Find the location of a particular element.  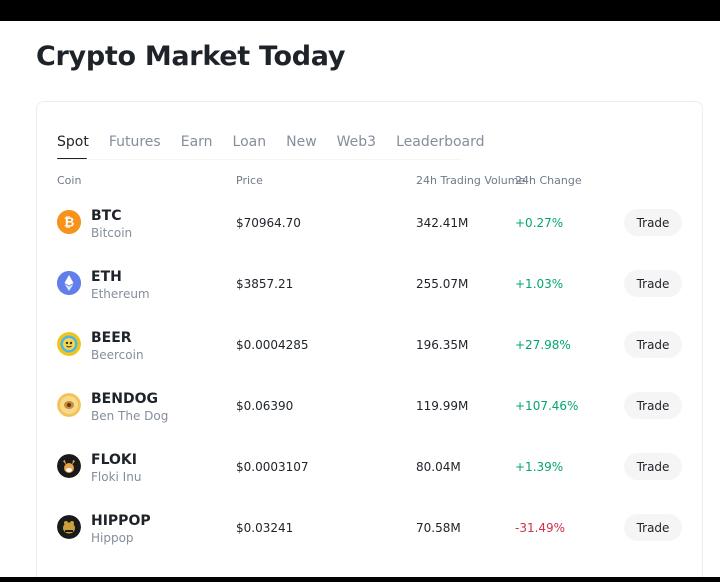

coin-change: +0.27% is located at coordinates (539, 223).